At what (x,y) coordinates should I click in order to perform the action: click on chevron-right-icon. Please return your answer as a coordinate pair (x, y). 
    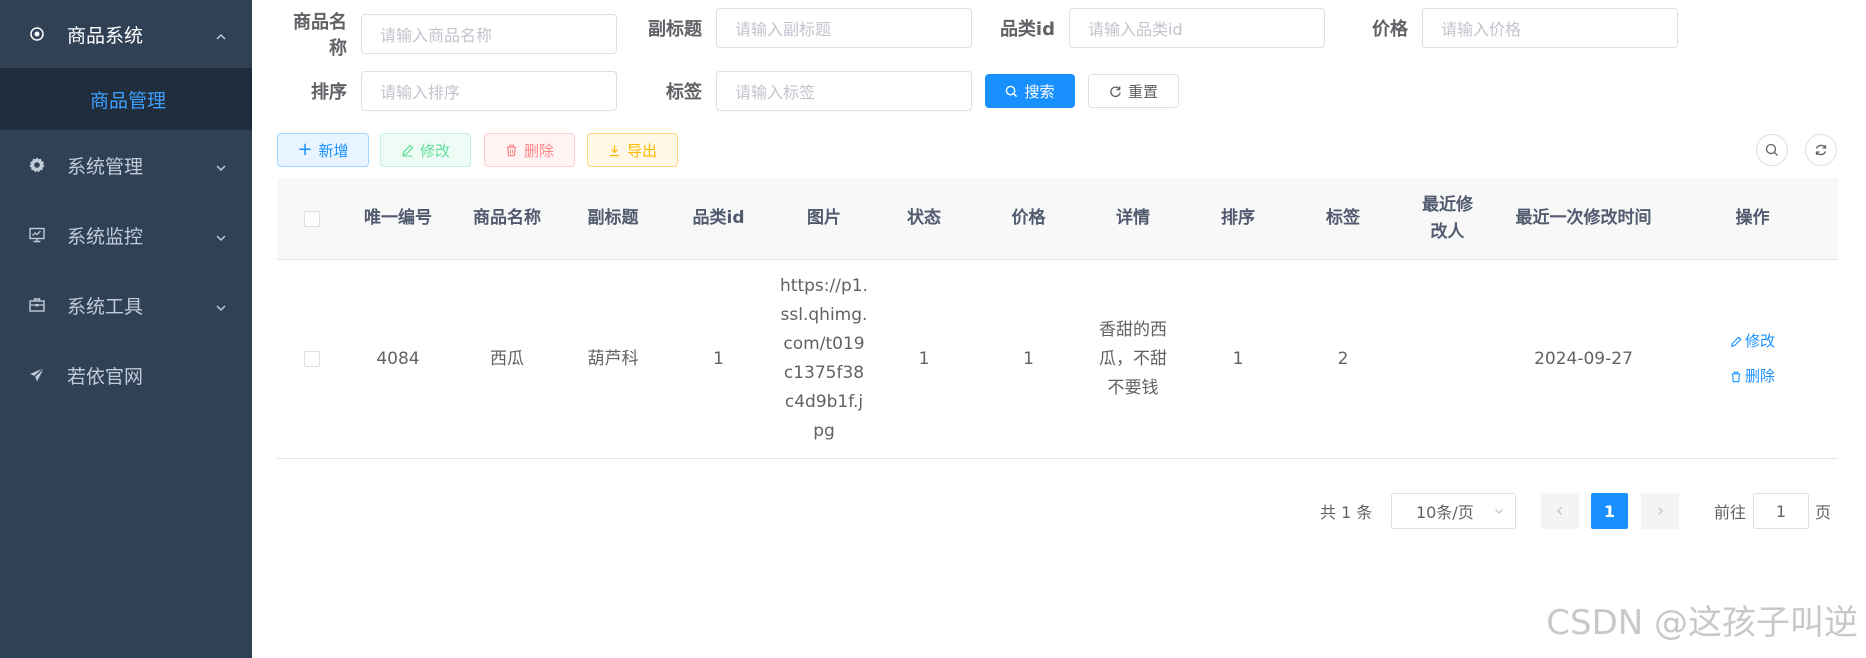
    Looking at the image, I should click on (1660, 511).